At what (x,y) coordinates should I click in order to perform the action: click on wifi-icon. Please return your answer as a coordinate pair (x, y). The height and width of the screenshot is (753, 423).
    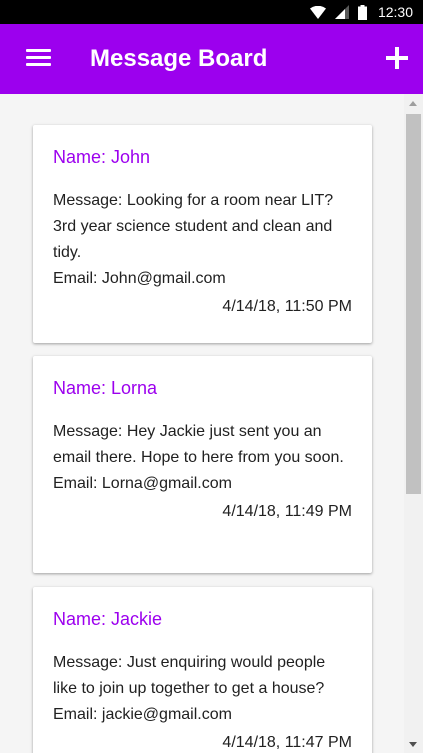
    Looking at the image, I should click on (317, 12).